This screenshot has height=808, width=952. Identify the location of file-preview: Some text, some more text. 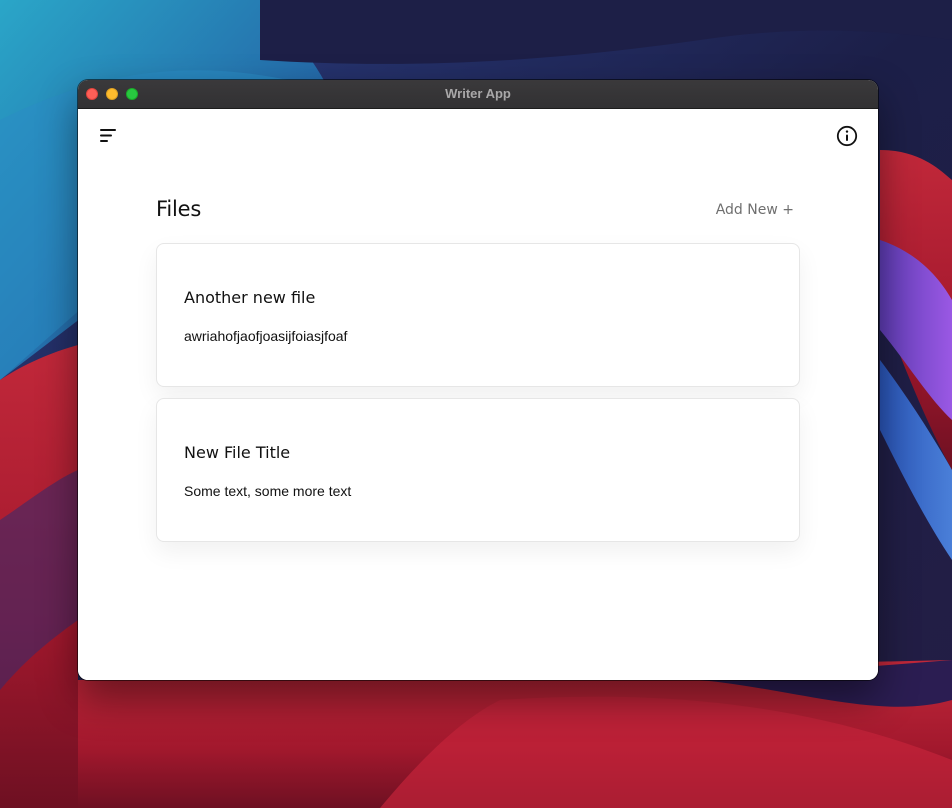
(268, 491).